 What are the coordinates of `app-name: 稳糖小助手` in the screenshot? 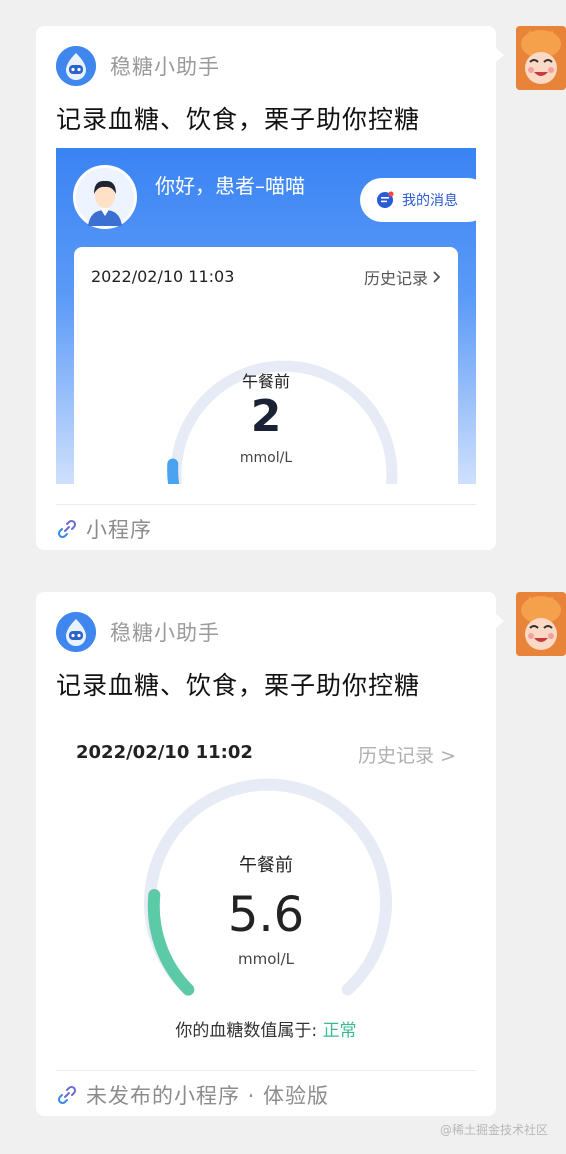 It's located at (165, 67).